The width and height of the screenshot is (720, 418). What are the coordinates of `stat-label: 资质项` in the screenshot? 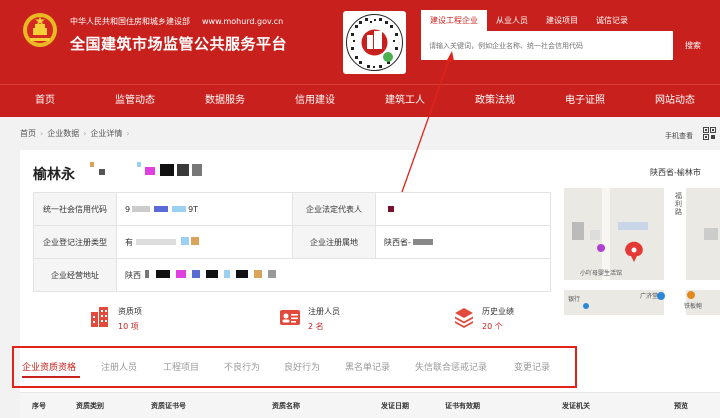 It's located at (130, 311).